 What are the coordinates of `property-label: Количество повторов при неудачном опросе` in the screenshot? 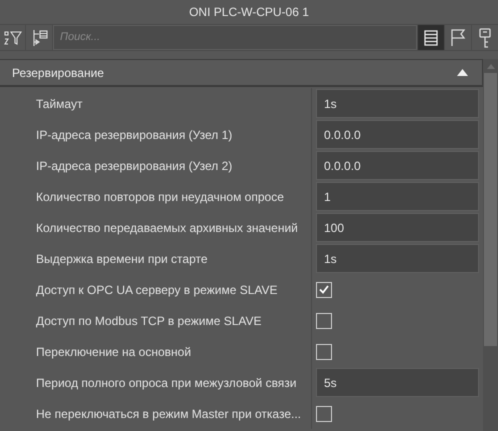 It's located at (160, 197).